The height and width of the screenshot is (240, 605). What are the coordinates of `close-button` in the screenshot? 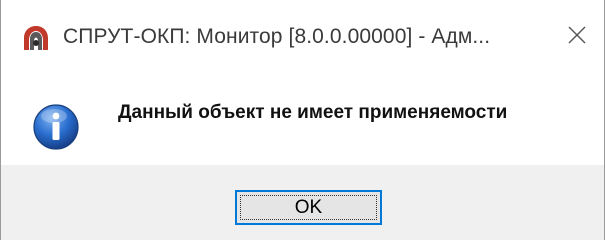 It's located at (576, 37).